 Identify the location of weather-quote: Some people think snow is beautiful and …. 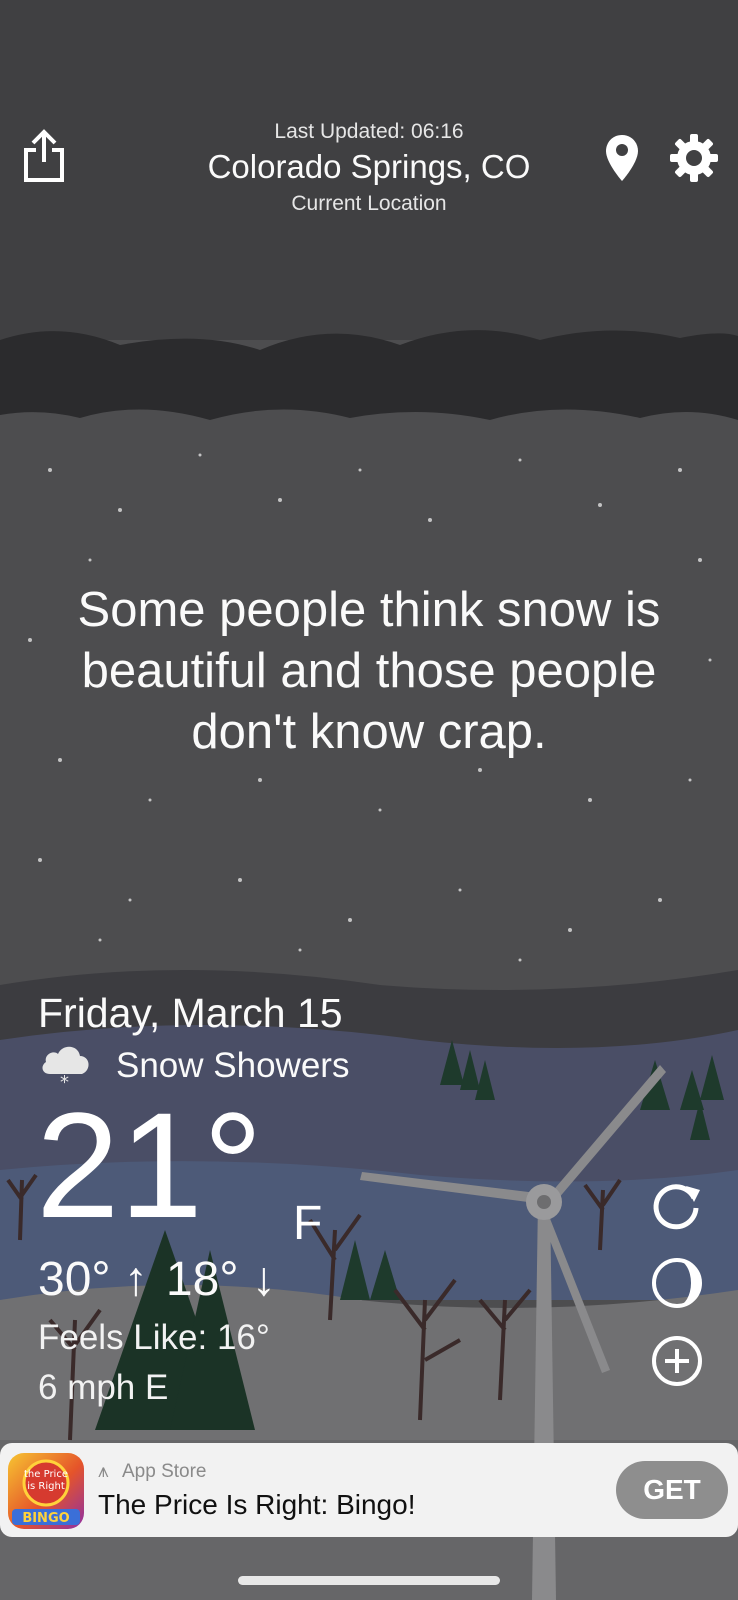
(369, 671).